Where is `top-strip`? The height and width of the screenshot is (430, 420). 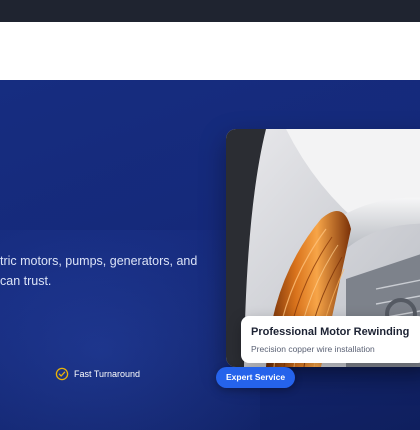 top-strip is located at coordinates (210, 11).